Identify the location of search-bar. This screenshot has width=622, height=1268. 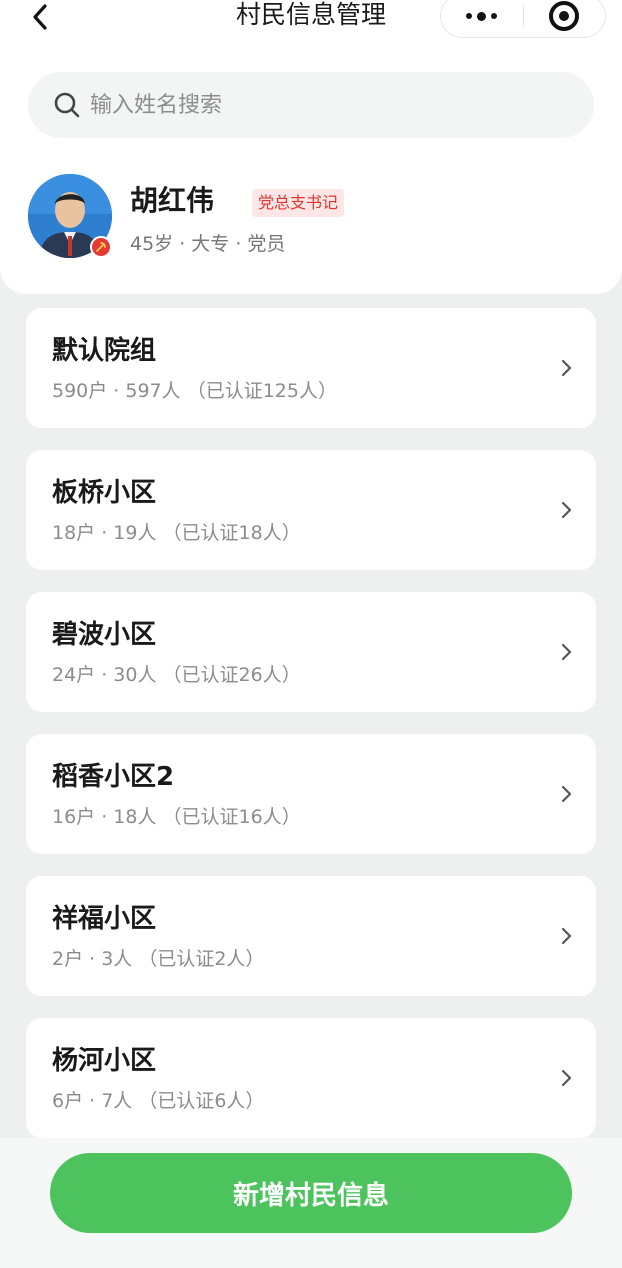
(311, 105).